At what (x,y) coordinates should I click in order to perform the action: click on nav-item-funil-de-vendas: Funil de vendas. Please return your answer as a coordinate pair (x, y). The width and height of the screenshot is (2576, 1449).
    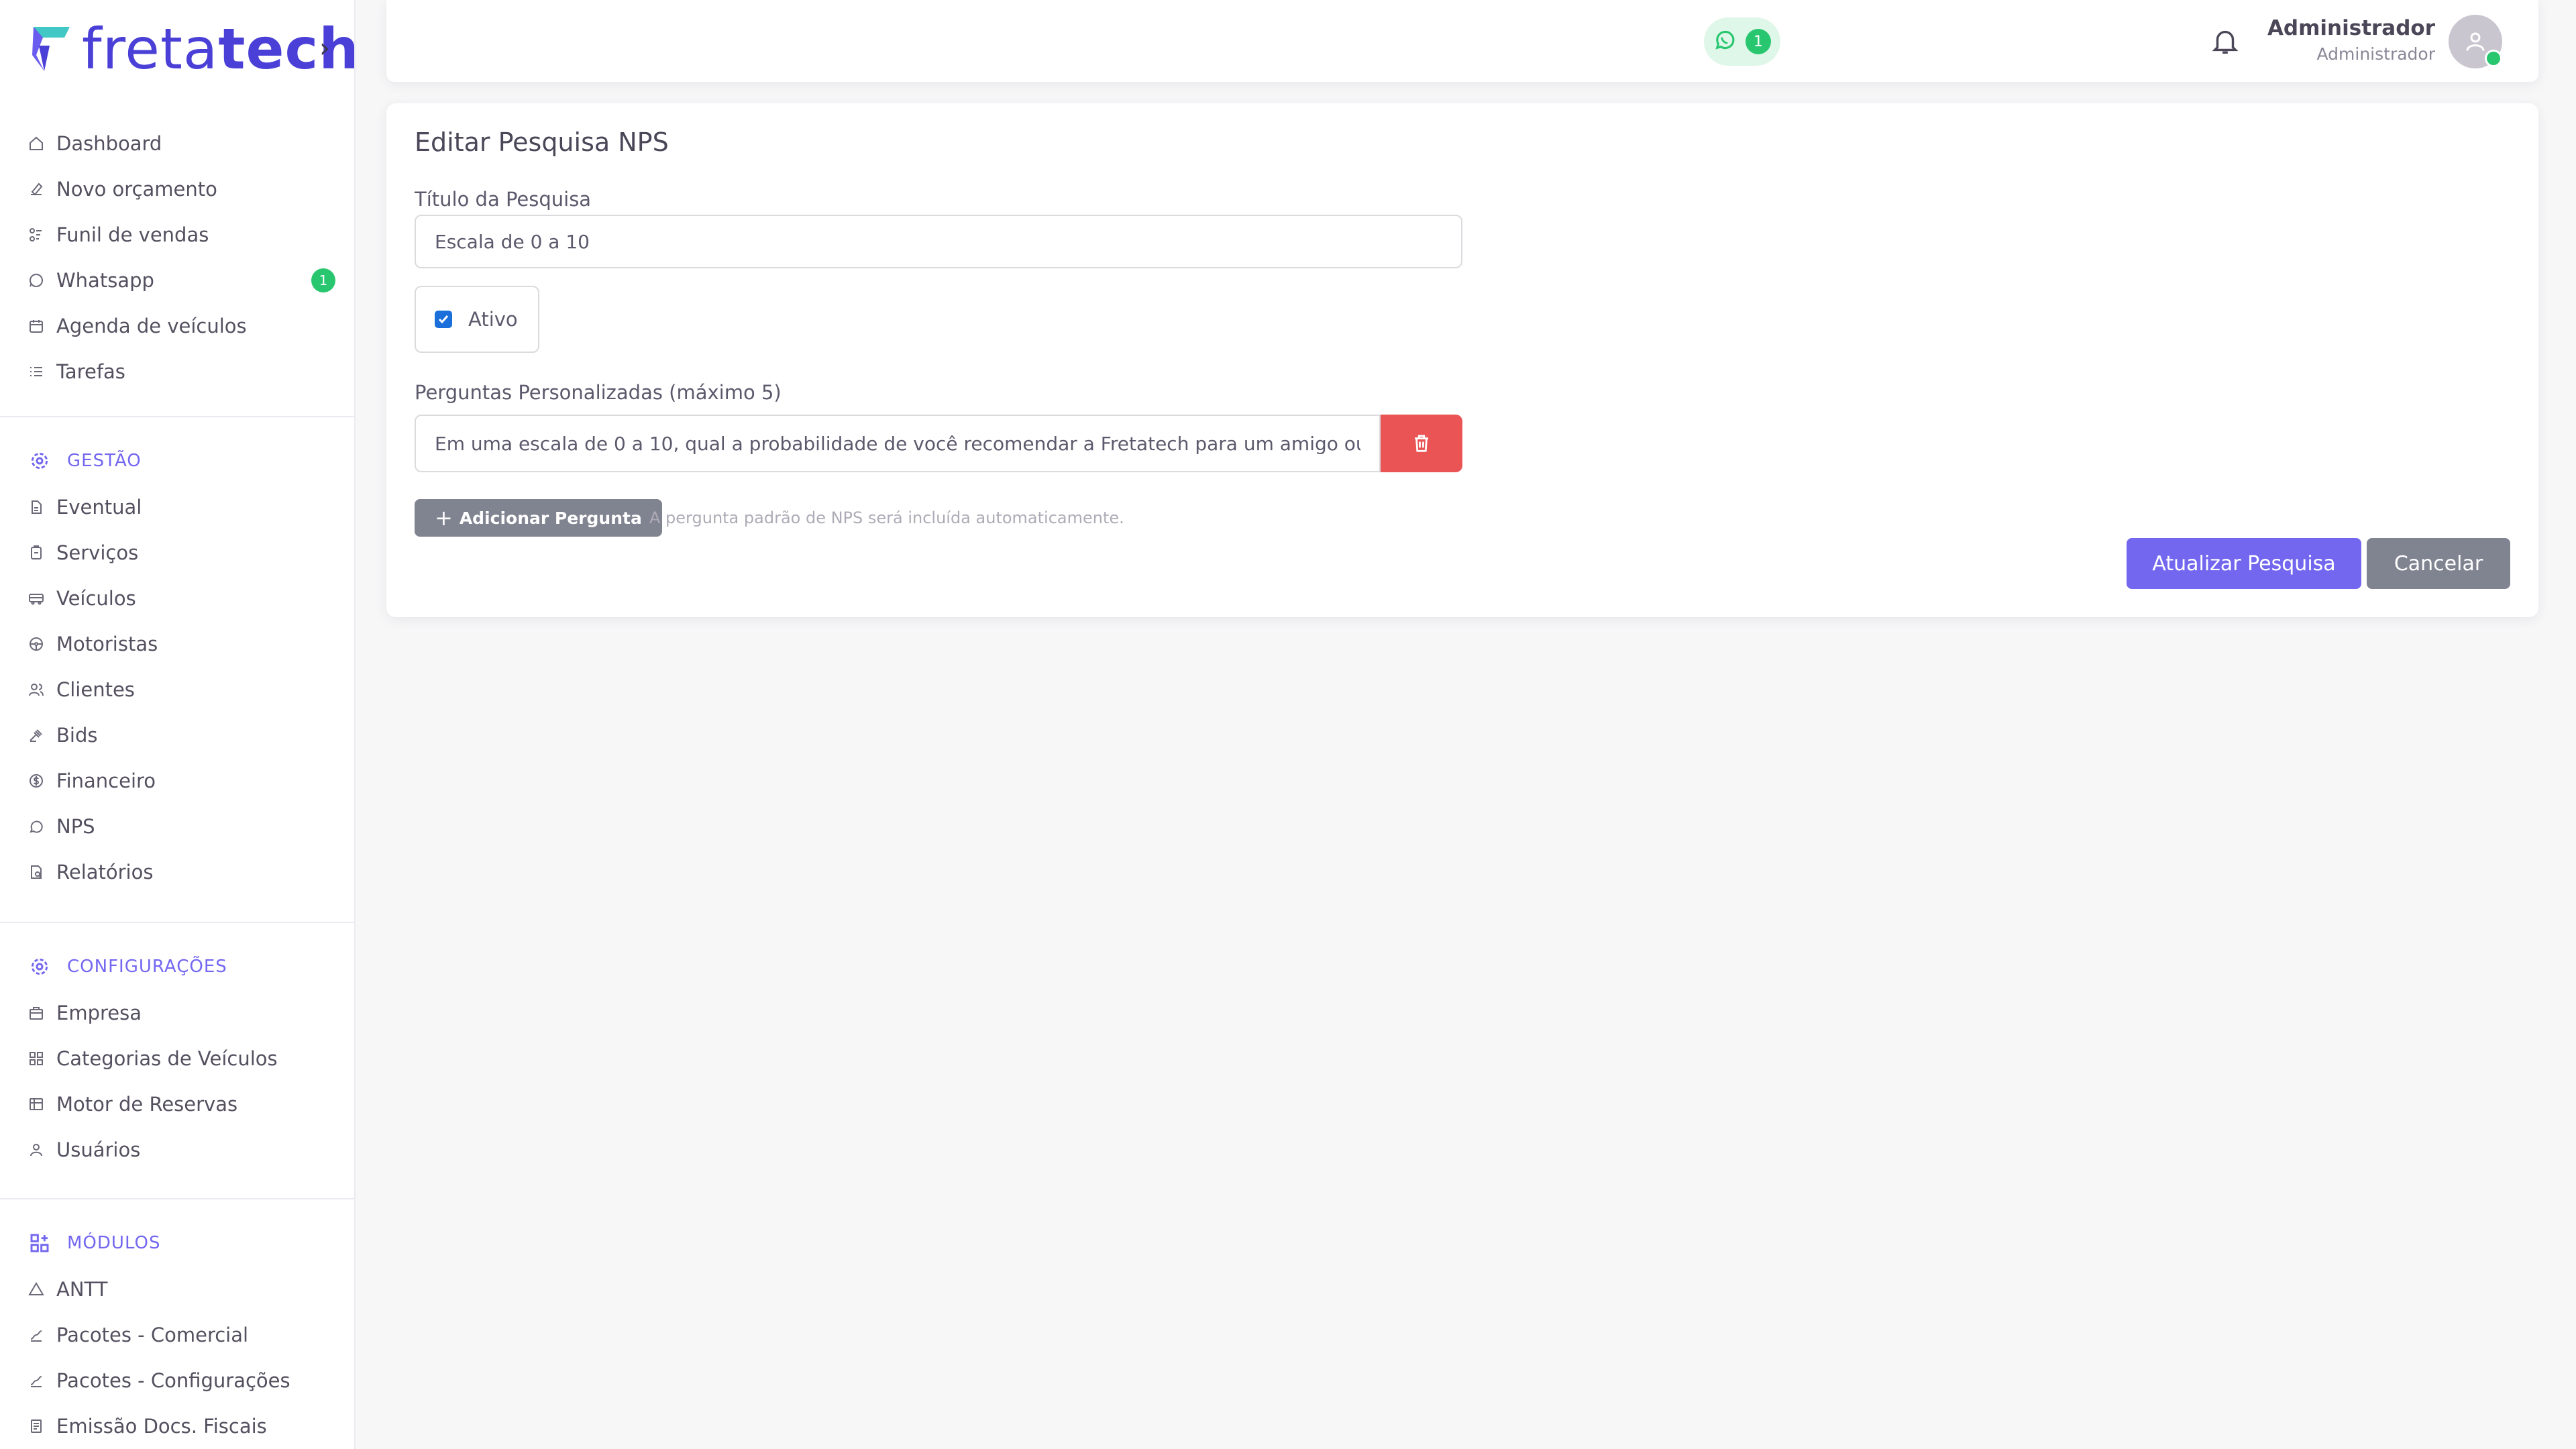
    Looking at the image, I should click on (177, 235).